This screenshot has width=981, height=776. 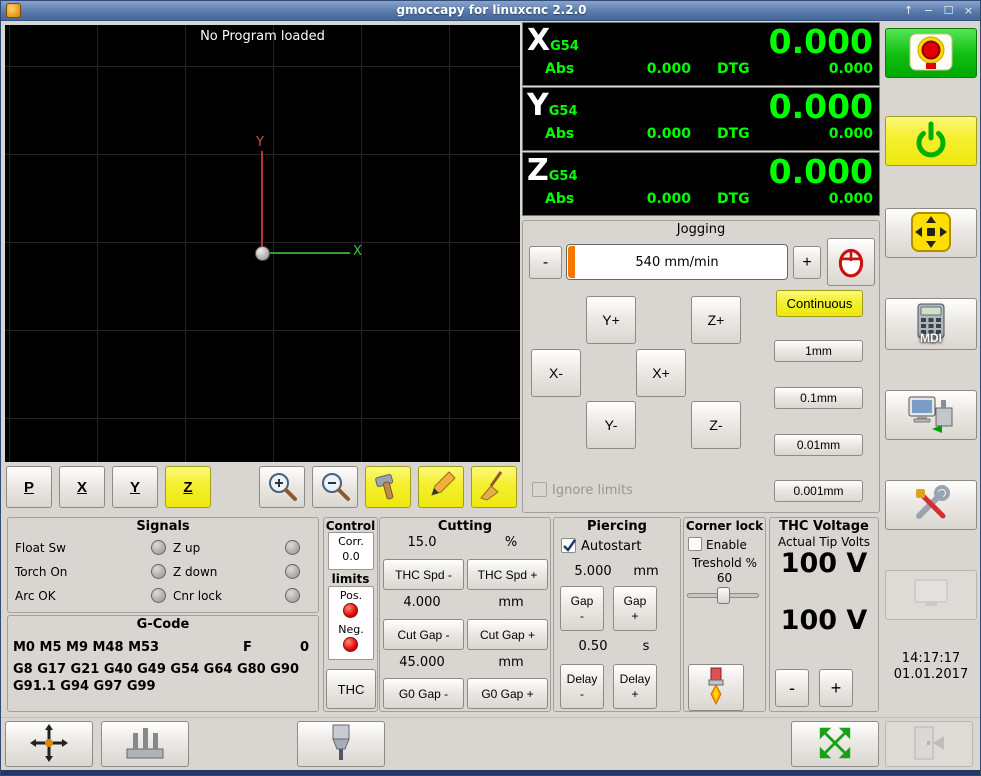 I want to click on fullsize-preview-button, so click(x=931, y=595).